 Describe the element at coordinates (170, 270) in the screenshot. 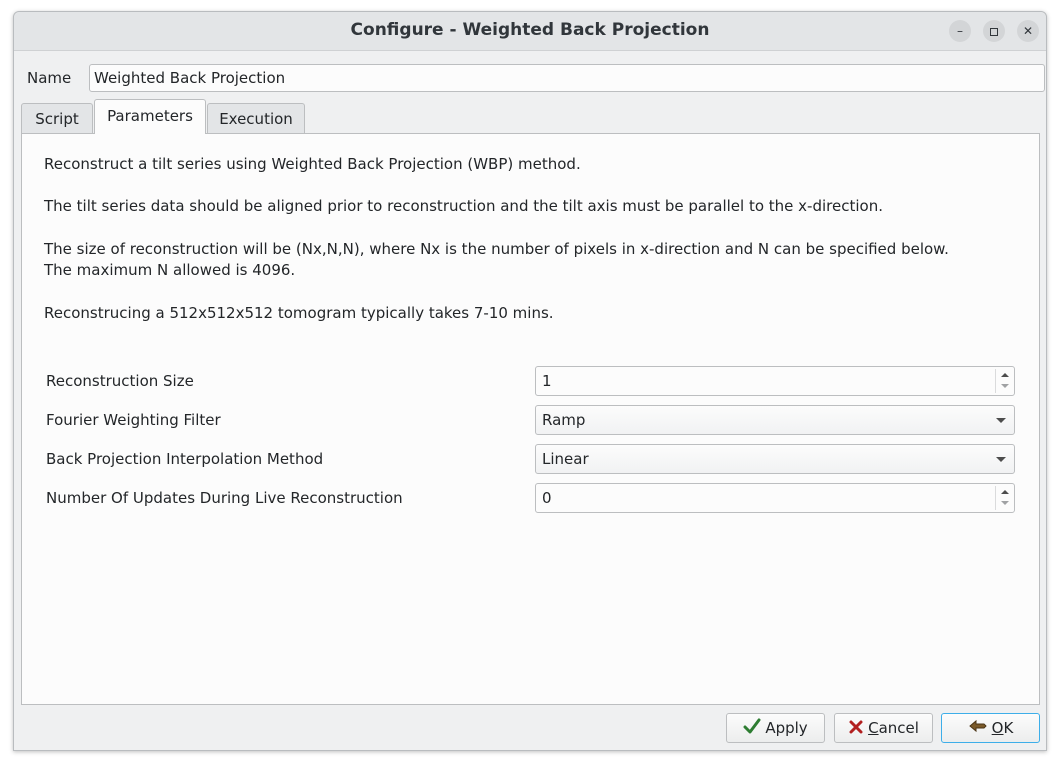

I see `description-line-4: The maximum N allowed is 4096.` at that location.